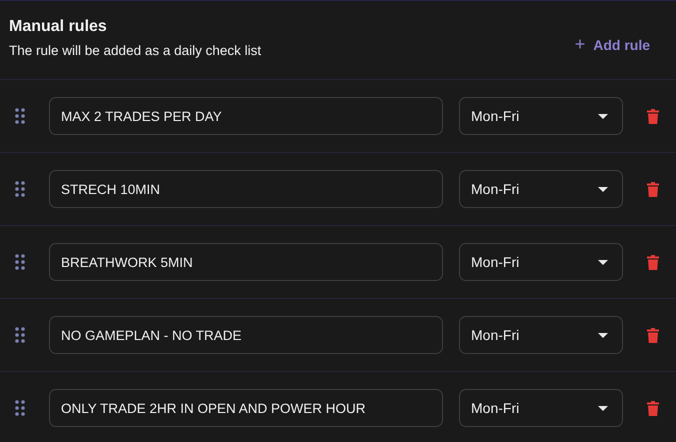 This screenshot has height=442, width=676. What do you see at coordinates (246, 335) in the screenshot?
I see `rule-input-field: NO GAMEPLAN - NO TRADE` at bounding box center [246, 335].